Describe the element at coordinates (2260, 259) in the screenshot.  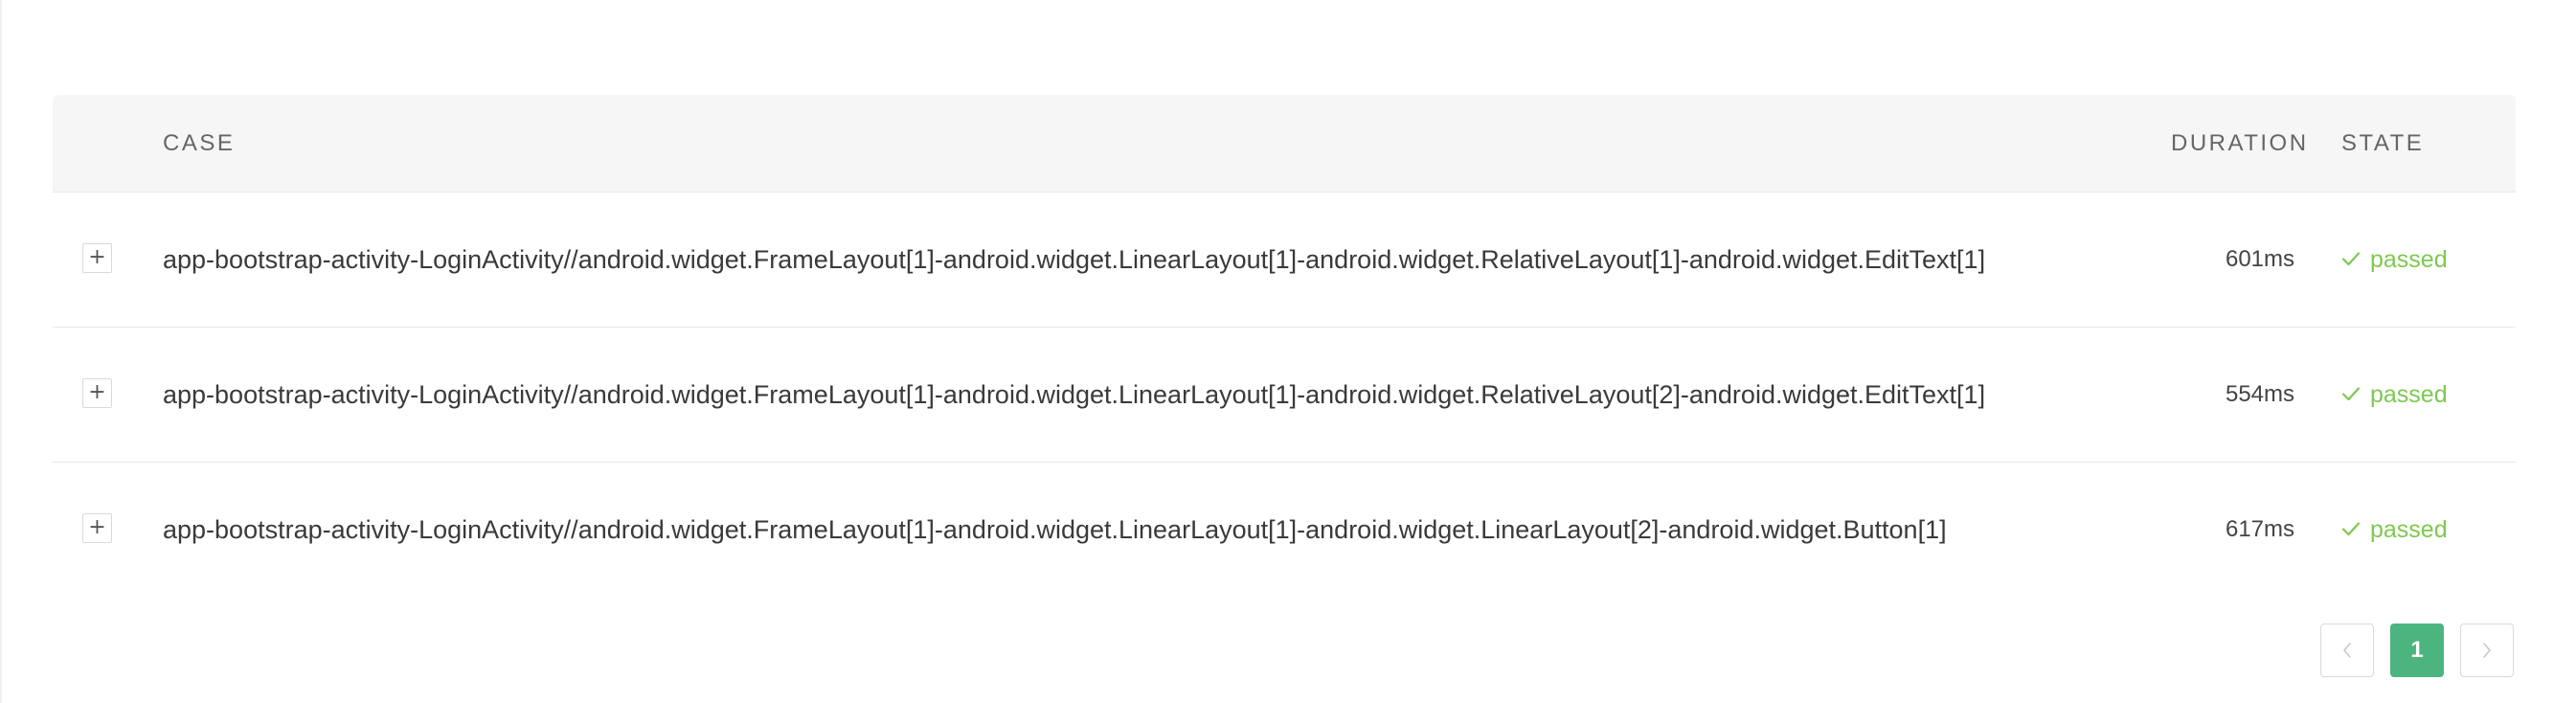
I see `case-duration: 601ms` at that location.